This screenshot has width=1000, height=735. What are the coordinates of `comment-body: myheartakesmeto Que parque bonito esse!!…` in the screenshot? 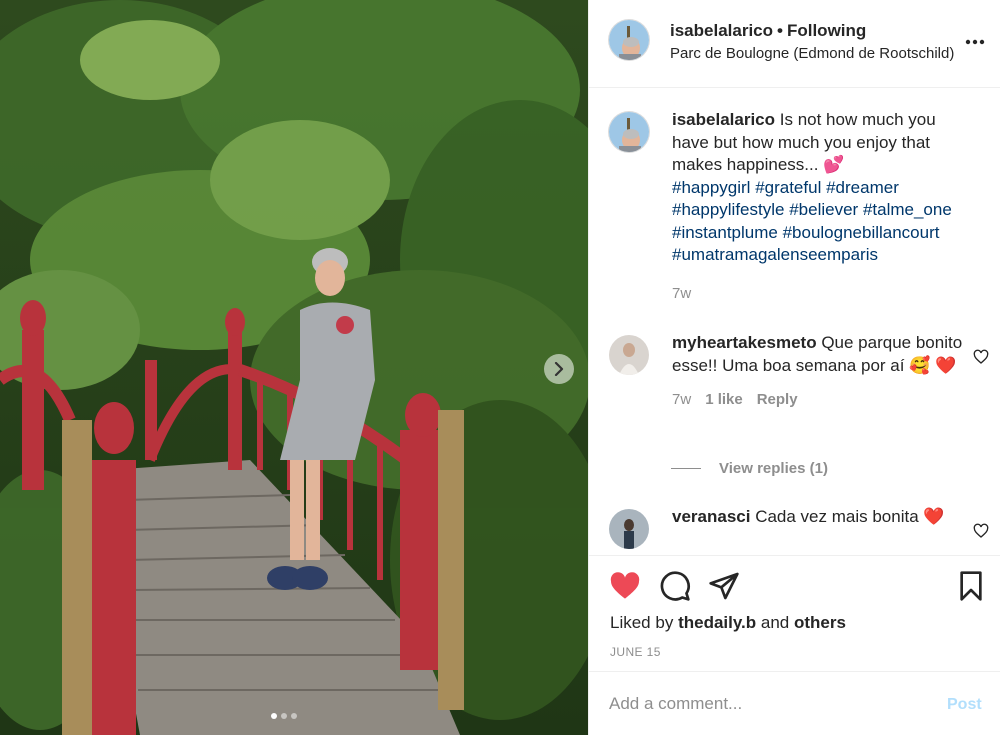 It's located at (822, 372).